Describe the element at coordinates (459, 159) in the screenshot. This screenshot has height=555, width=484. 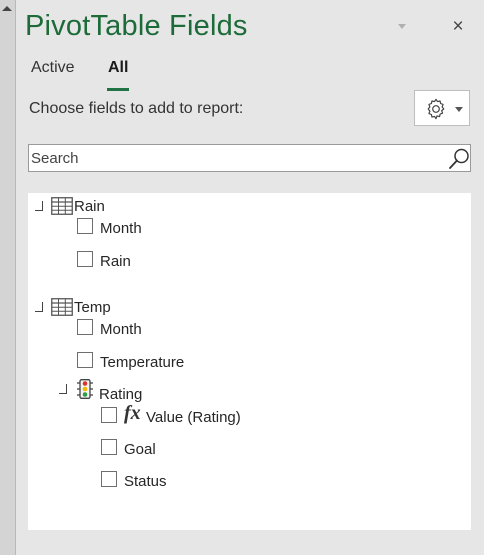
I see `search-icon` at that location.